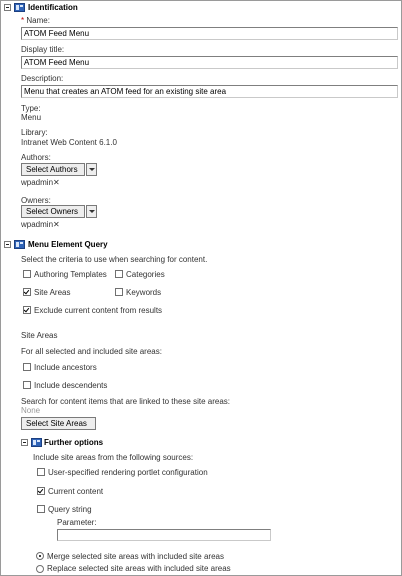 Image resolution: width=402 pixels, height=576 pixels. Describe the element at coordinates (68, 244) in the screenshot. I see `menu-query-title: Menu Element Query` at that location.